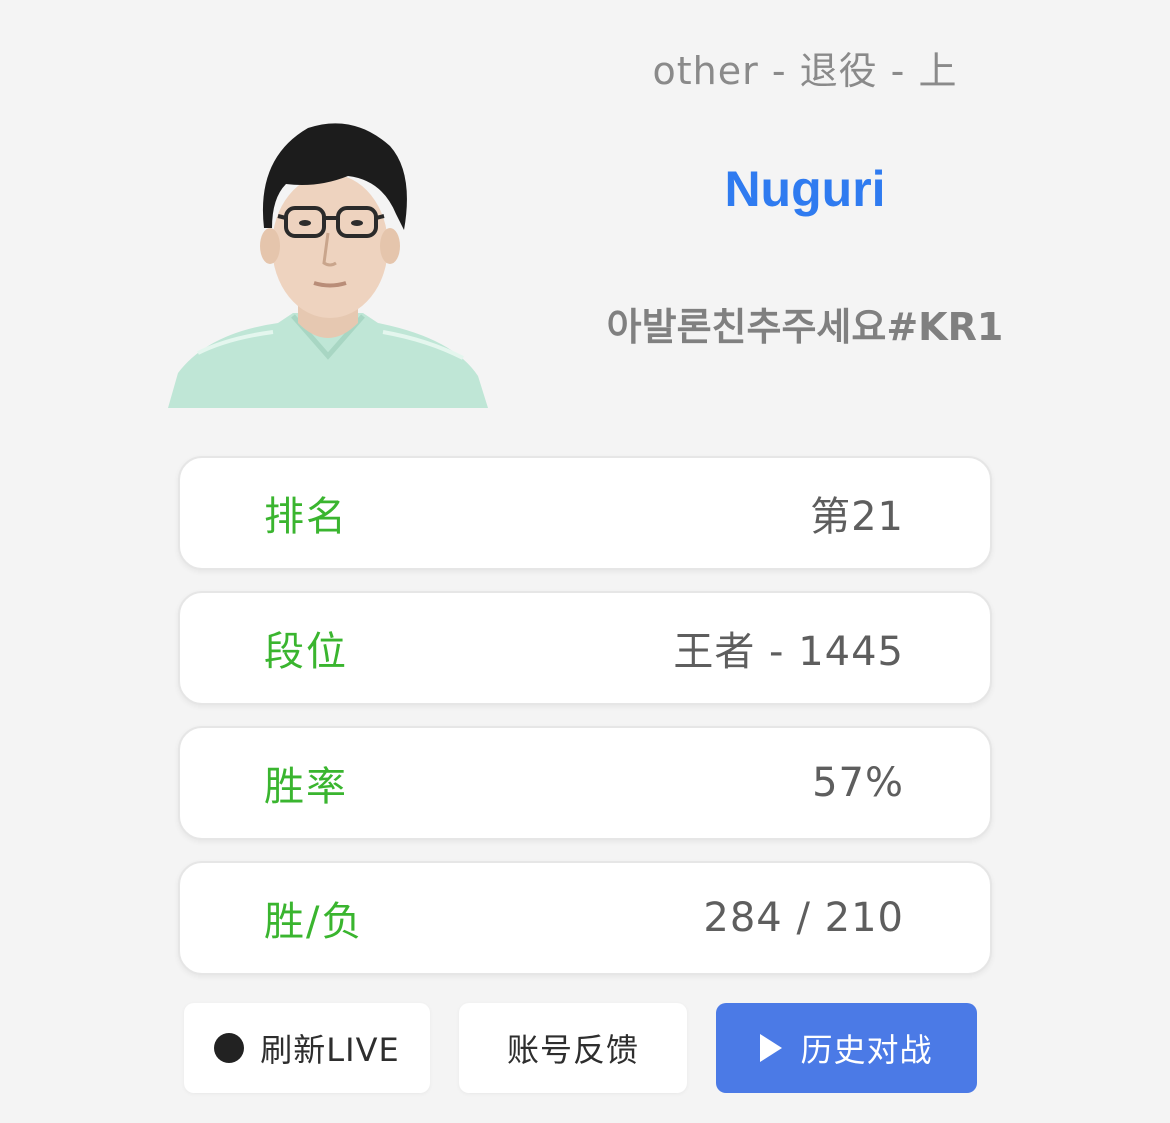  I want to click on stat-card-winrate: 胜率 57%, so click(585, 783).